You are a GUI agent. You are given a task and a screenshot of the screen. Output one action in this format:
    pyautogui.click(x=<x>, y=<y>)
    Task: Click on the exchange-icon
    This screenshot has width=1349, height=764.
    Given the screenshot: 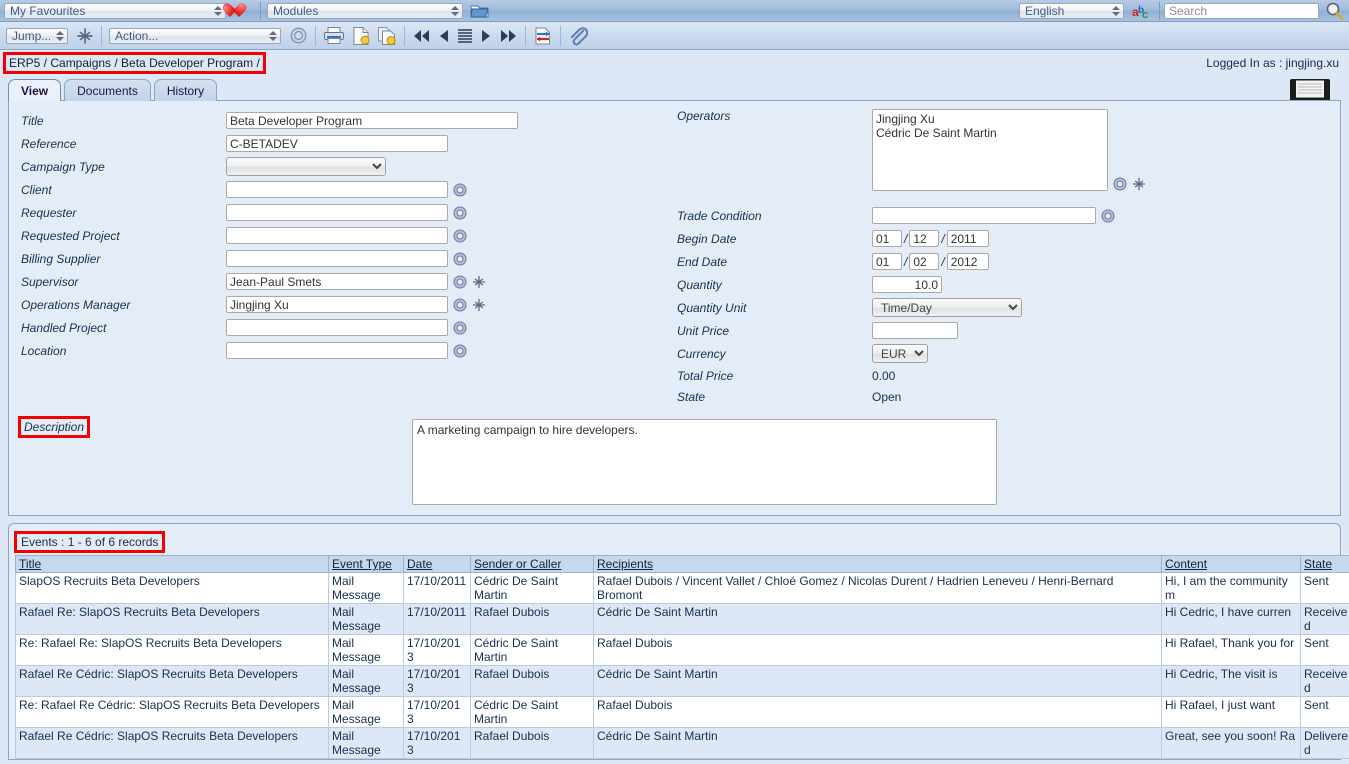 What is the action you would take?
    pyautogui.click(x=543, y=36)
    